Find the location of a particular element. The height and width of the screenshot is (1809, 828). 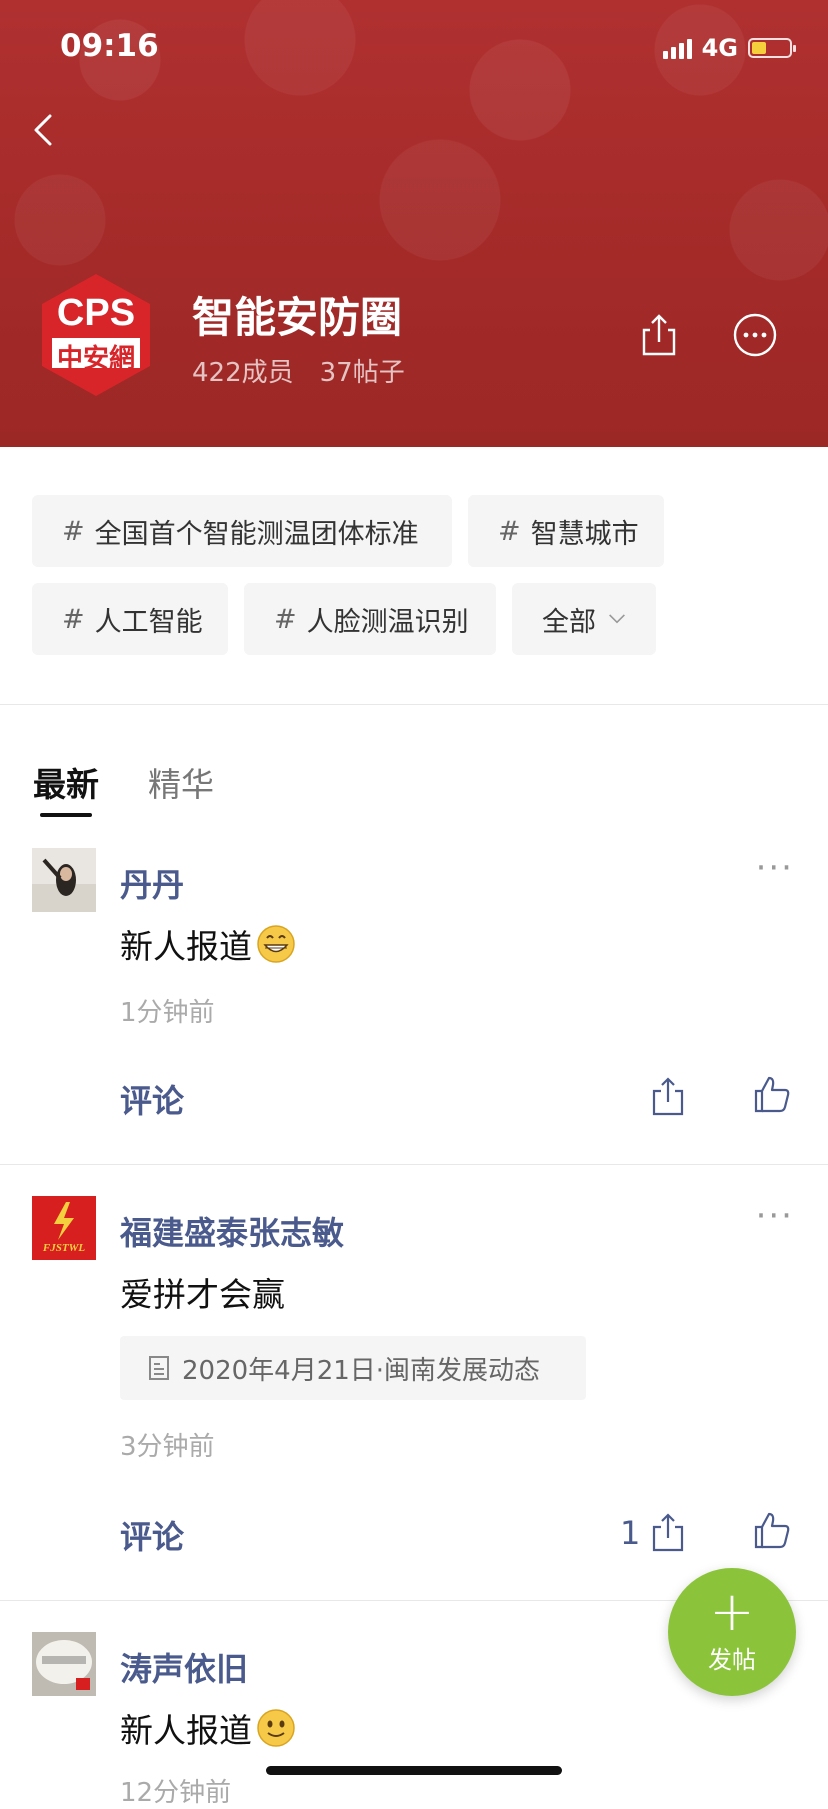

topic-tag: # 智慧城市 is located at coordinates (566, 531).